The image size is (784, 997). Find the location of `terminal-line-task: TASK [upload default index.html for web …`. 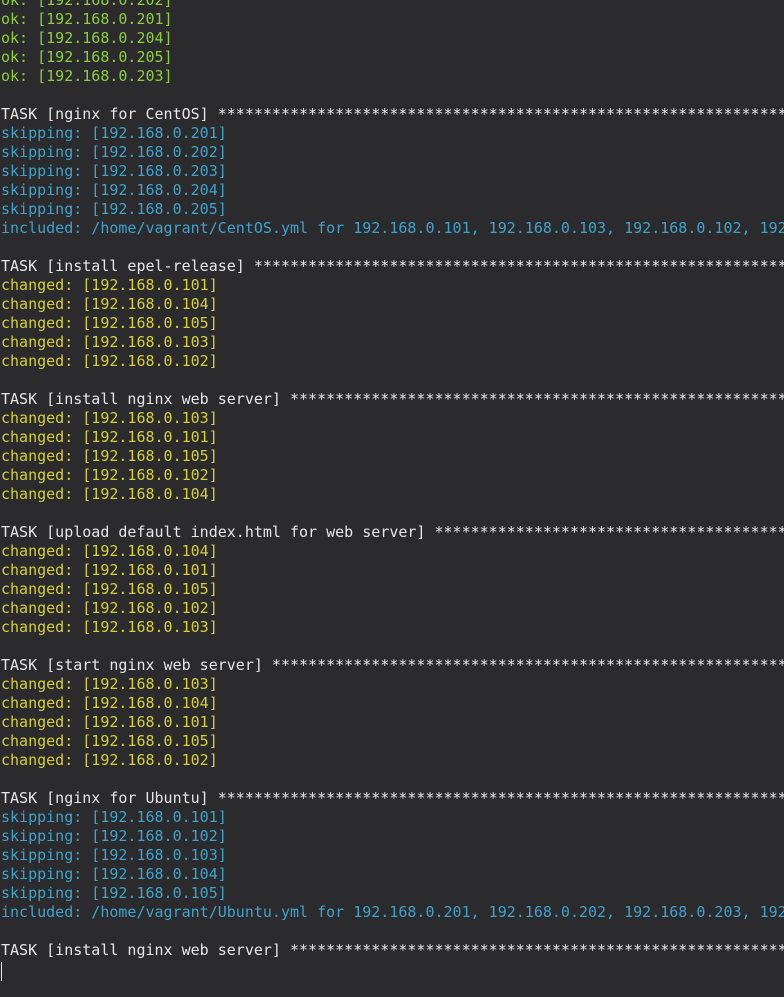

terminal-line-task: TASK [upload default index.html for web … is located at coordinates (392, 532).